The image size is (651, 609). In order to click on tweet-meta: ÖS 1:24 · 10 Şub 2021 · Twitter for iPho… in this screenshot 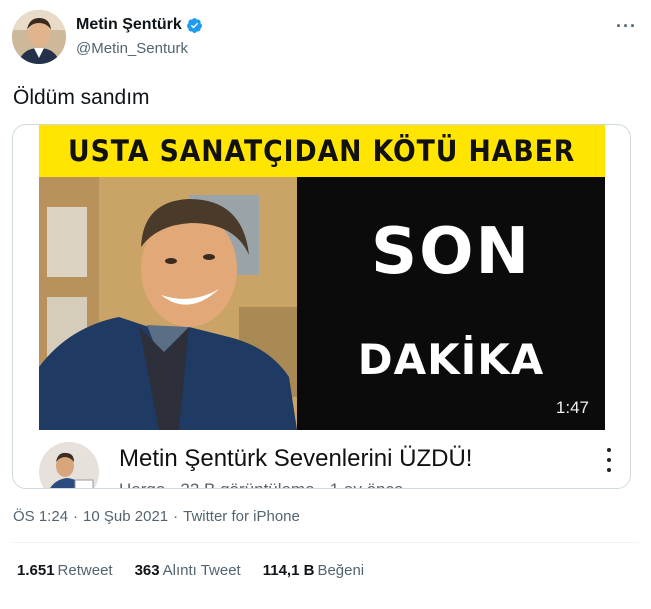, I will do `click(156, 516)`.